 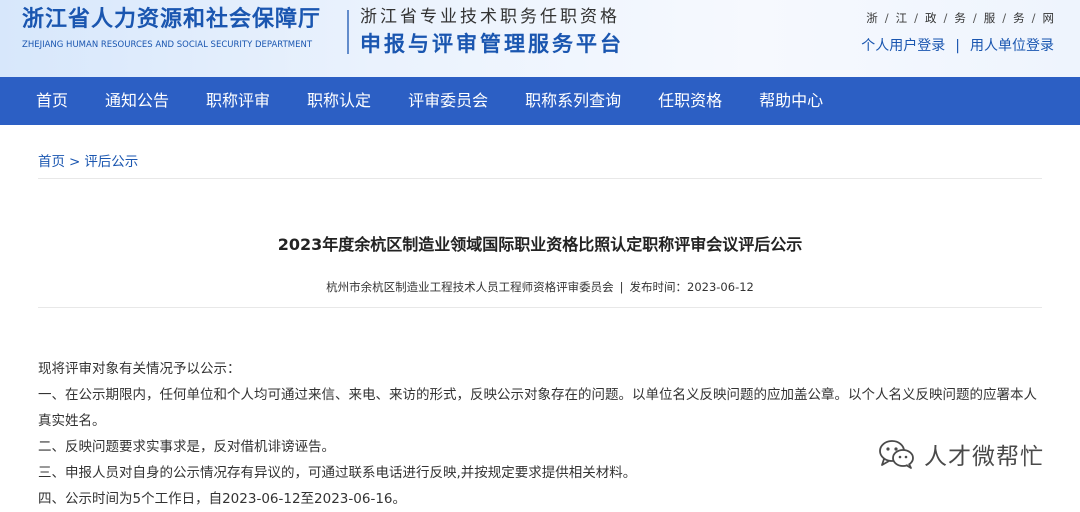 What do you see at coordinates (470, 287) in the screenshot?
I see `article-publisher: 杭州市余杭区制造业工程技术人员工程师资格评审委员会` at bounding box center [470, 287].